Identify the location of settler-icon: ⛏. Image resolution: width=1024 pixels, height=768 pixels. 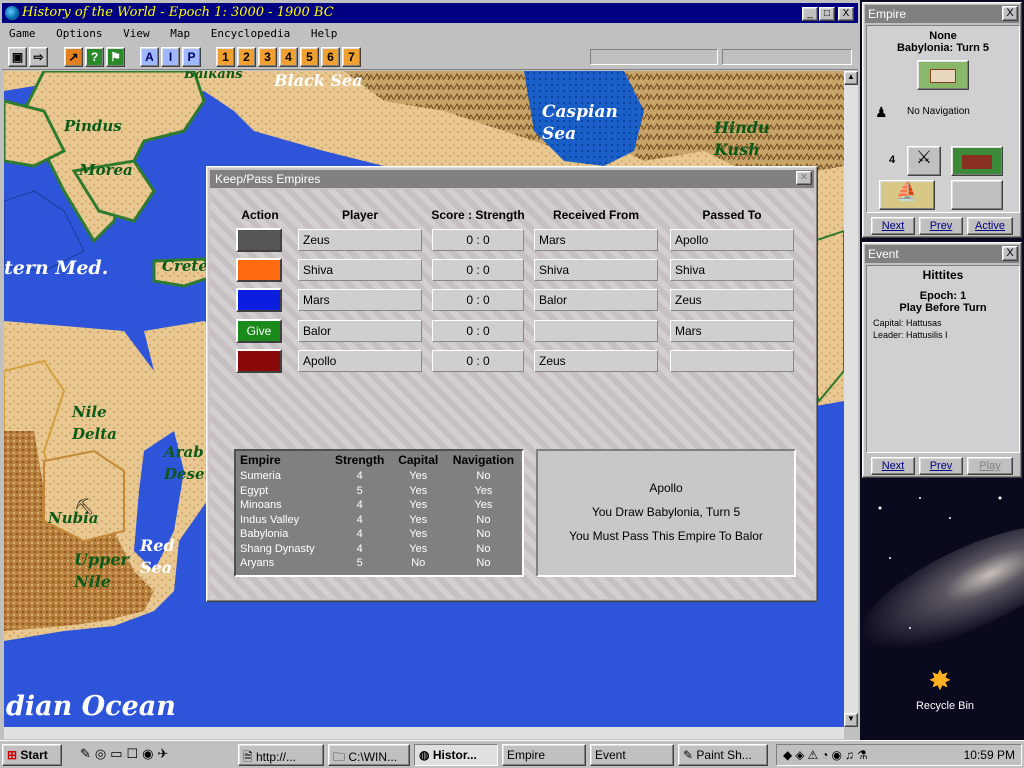
(84, 507).